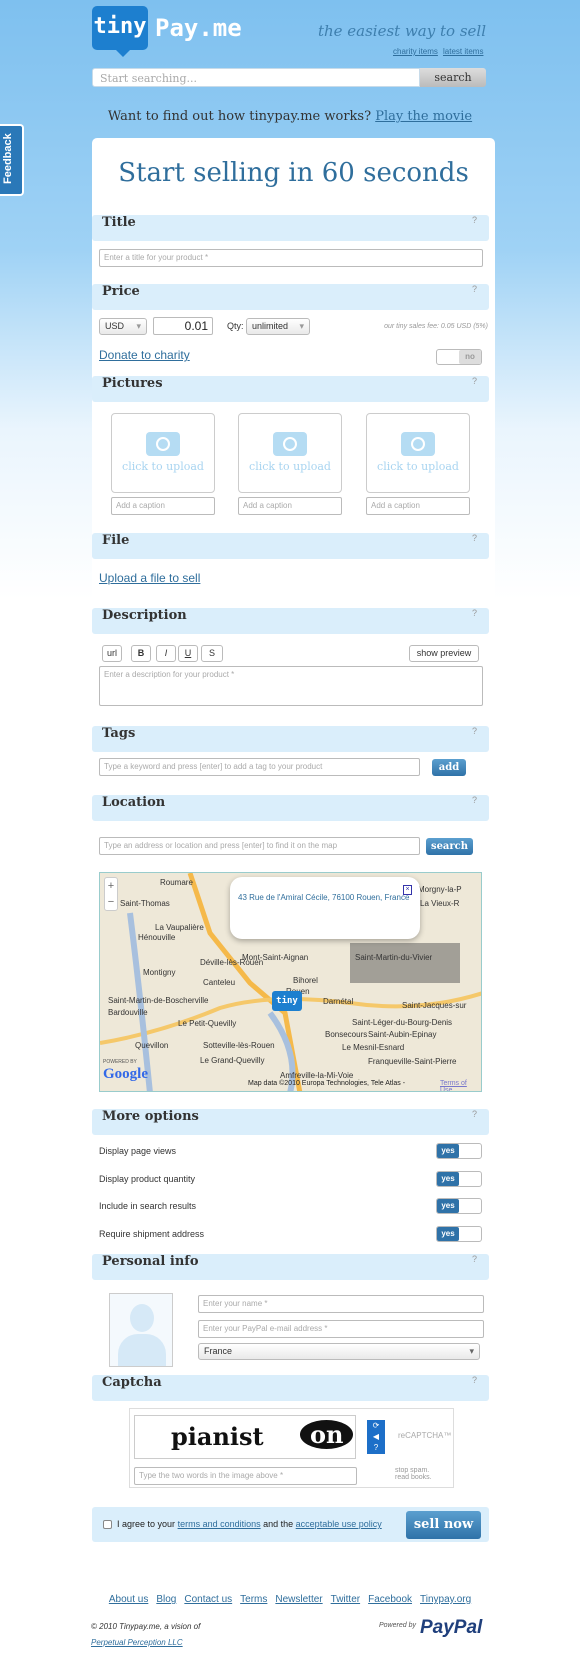 This screenshot has height=1663, width=580. Describe the element at coordinates (415, 51) in the screenshot. I see `charity-items-link: charity items` at that location.